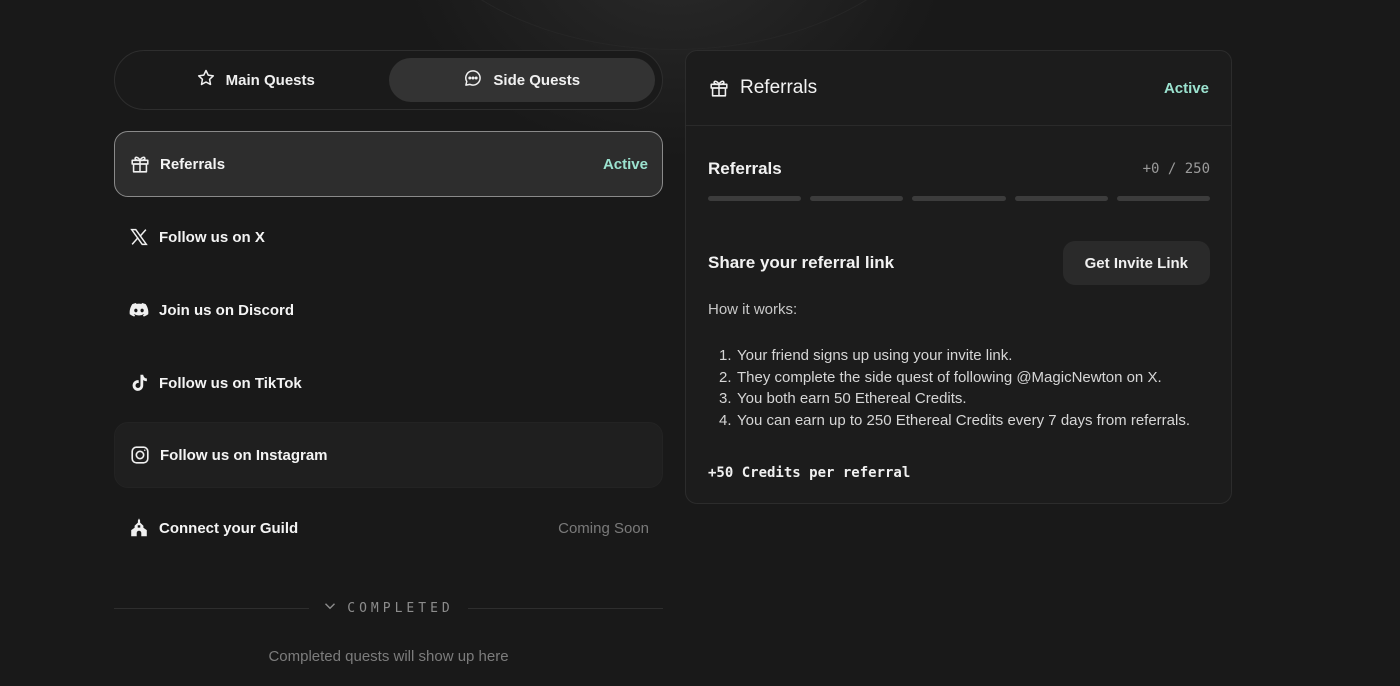 The image size is (1400, 686). What do you see at coordinates (388, 455) in the screenshot?
I see `quest-item-instagram: Follow us on Instagram` at bounding box center [388, 455].